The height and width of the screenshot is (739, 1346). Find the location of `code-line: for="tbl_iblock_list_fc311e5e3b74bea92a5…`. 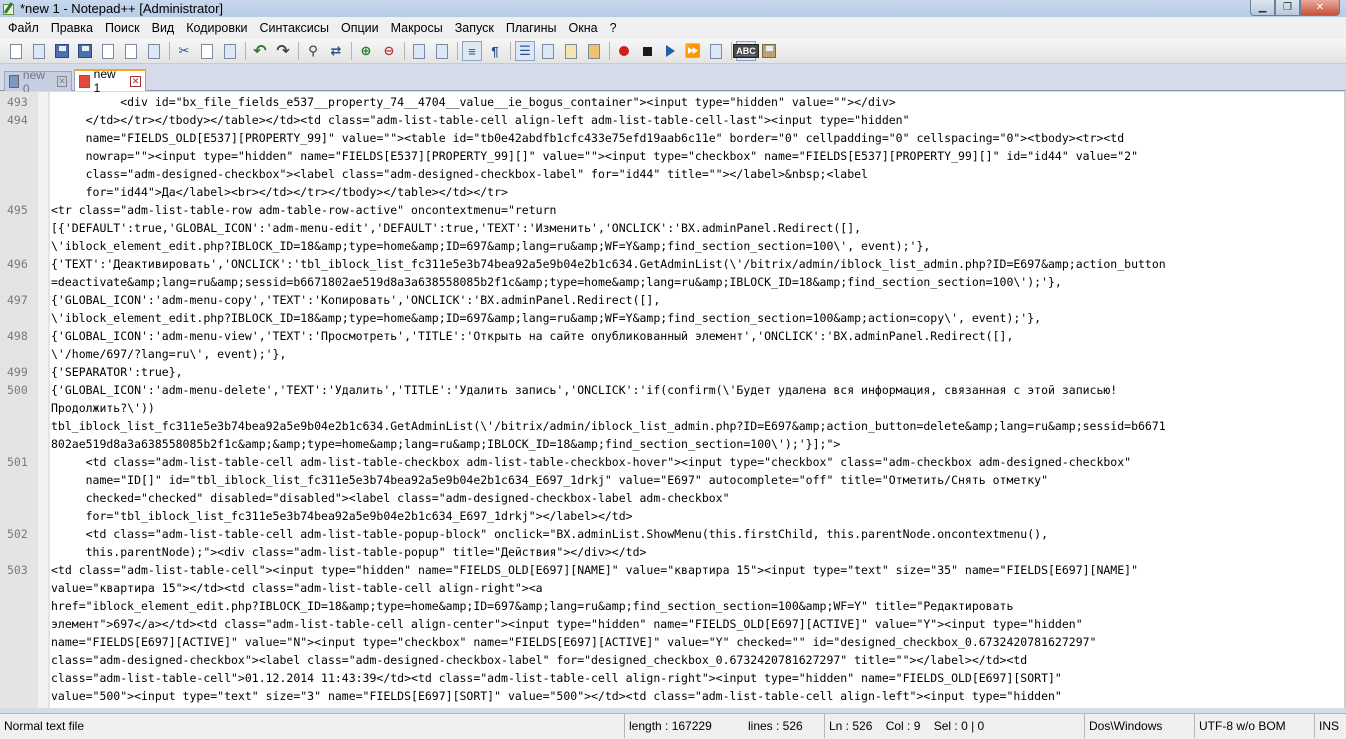

code-line: for="tbl_iblock_list_fc311e5e3b74bea92a5… is located at coordinates (673, 516).